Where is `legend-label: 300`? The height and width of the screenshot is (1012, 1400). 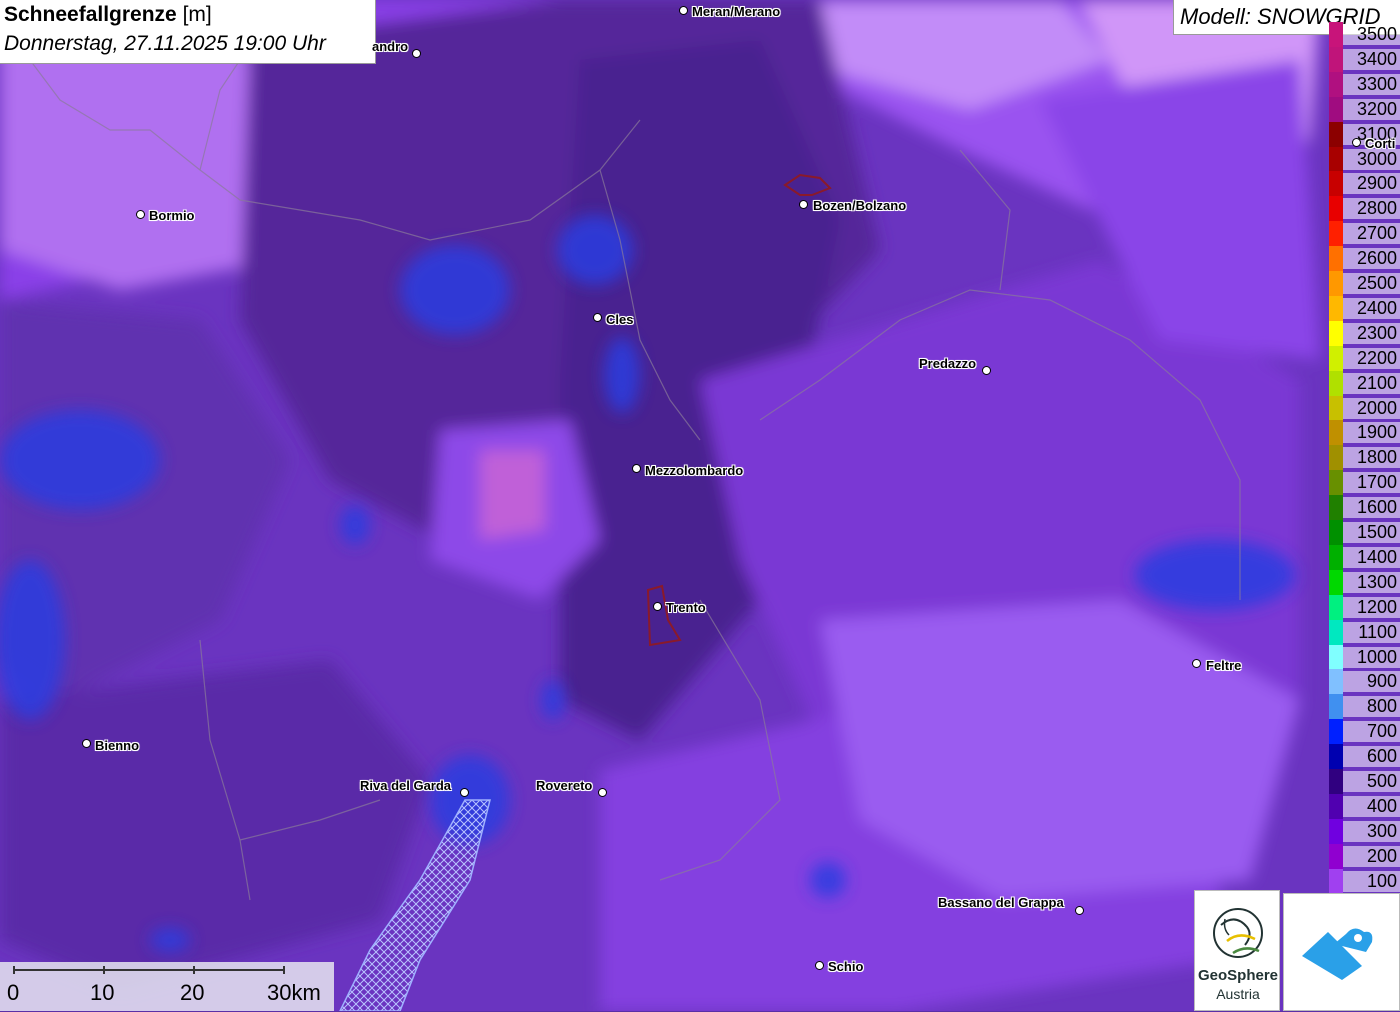
legend-label: 300 is located at coordinates (1371, 831).